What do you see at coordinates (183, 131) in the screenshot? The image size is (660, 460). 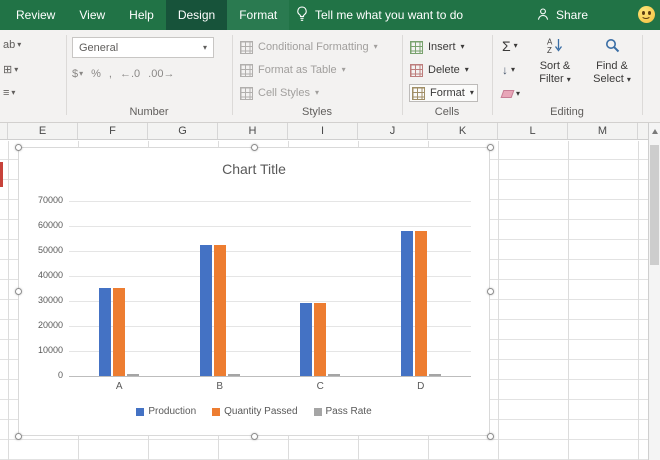 I see `column-header-g: G` at bounding box center [183, 131].